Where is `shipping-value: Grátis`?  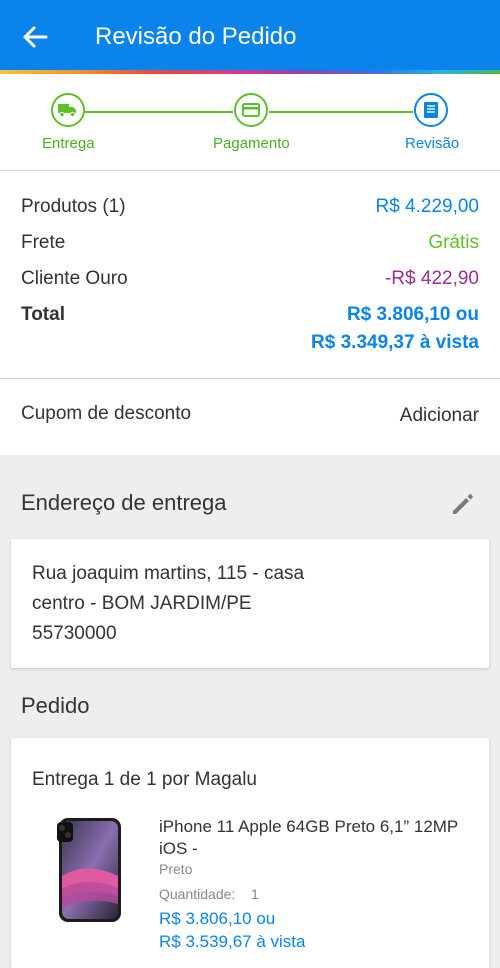 shipping-value: Grátis is located at coordinates (453, 242).